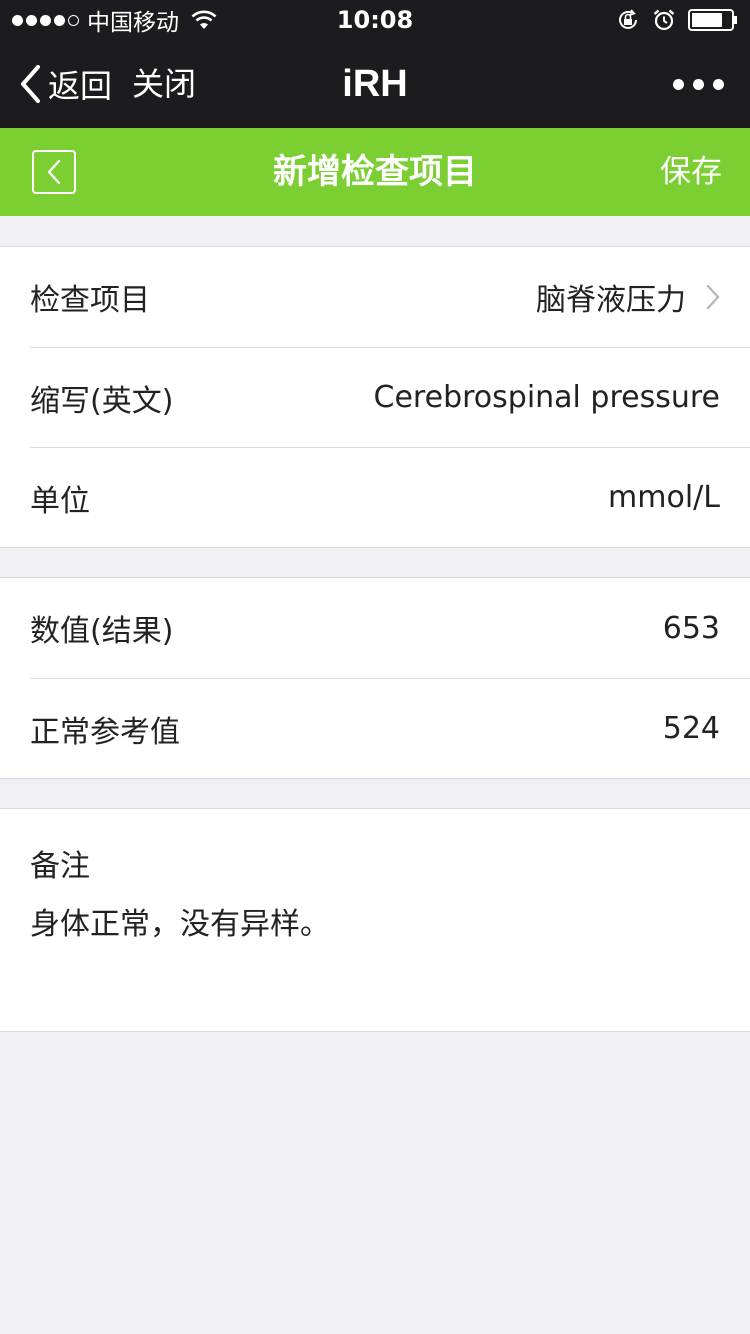  I want to click on status-bar: 中国移动 10:08, so click(375, 20).